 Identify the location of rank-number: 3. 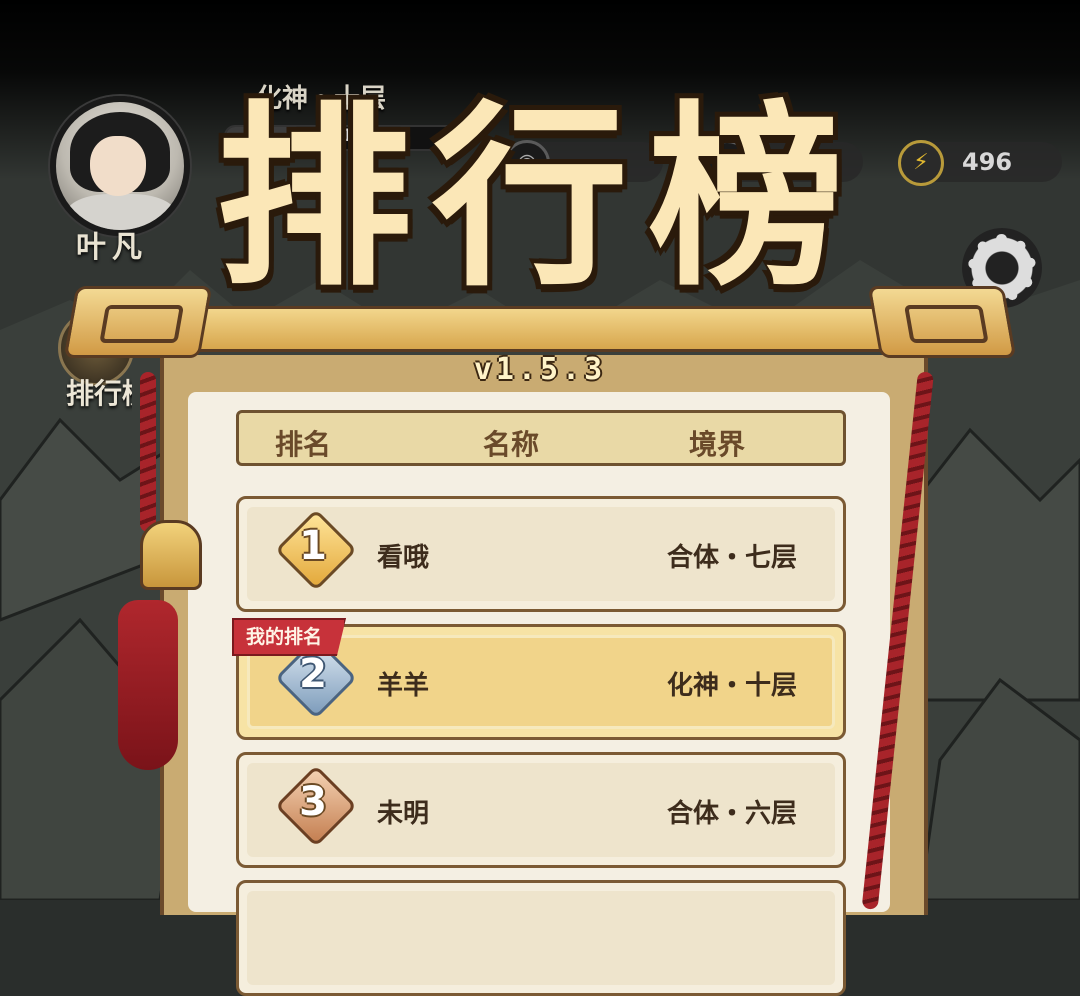
(313, 802).